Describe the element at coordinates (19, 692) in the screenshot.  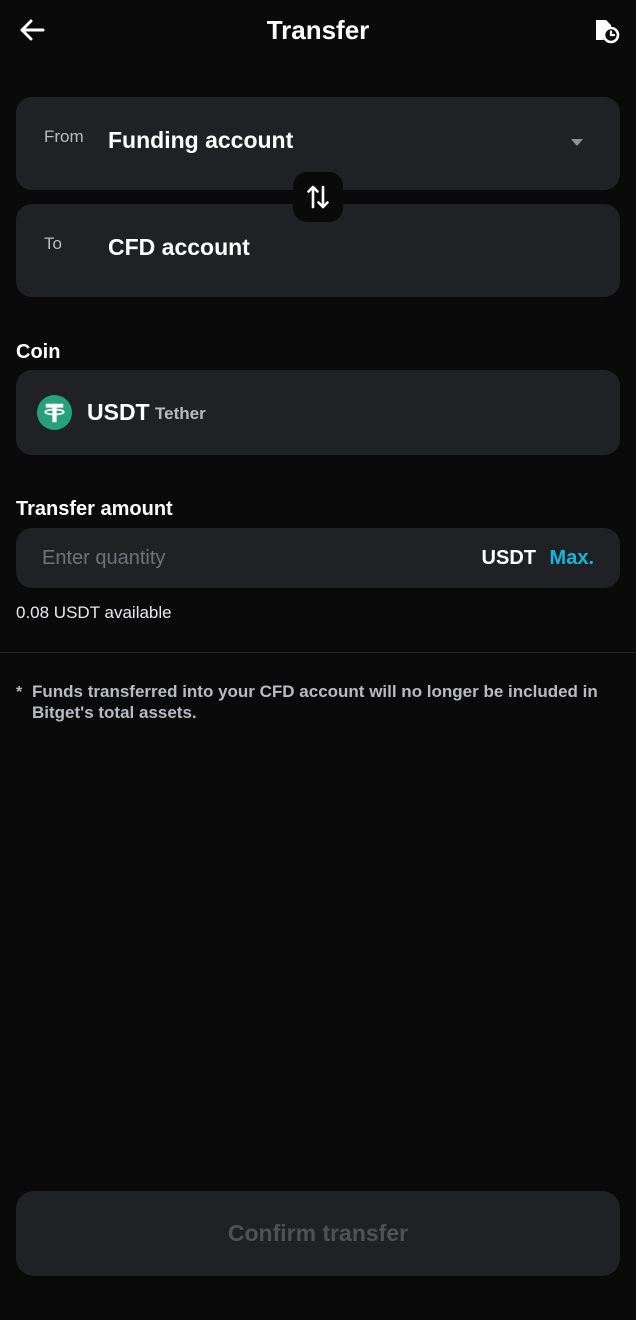
I see `note-marker: *` at that location.